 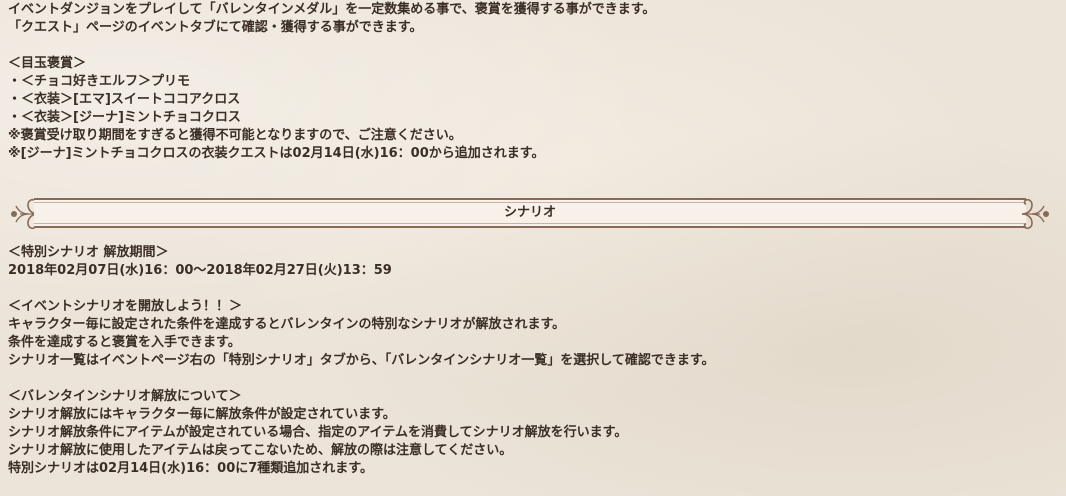 I want to click on event-scenario-text: 条件を達成すると褒賞を入手できます。, so click(x=124, y=342).